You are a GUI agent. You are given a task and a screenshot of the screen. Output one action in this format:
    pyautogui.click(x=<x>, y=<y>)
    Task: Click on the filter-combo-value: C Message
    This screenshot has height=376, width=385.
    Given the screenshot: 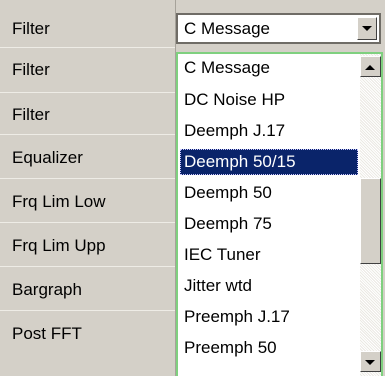 What is the action you would take?
    pyautogui.click(x=227, y=28)
    